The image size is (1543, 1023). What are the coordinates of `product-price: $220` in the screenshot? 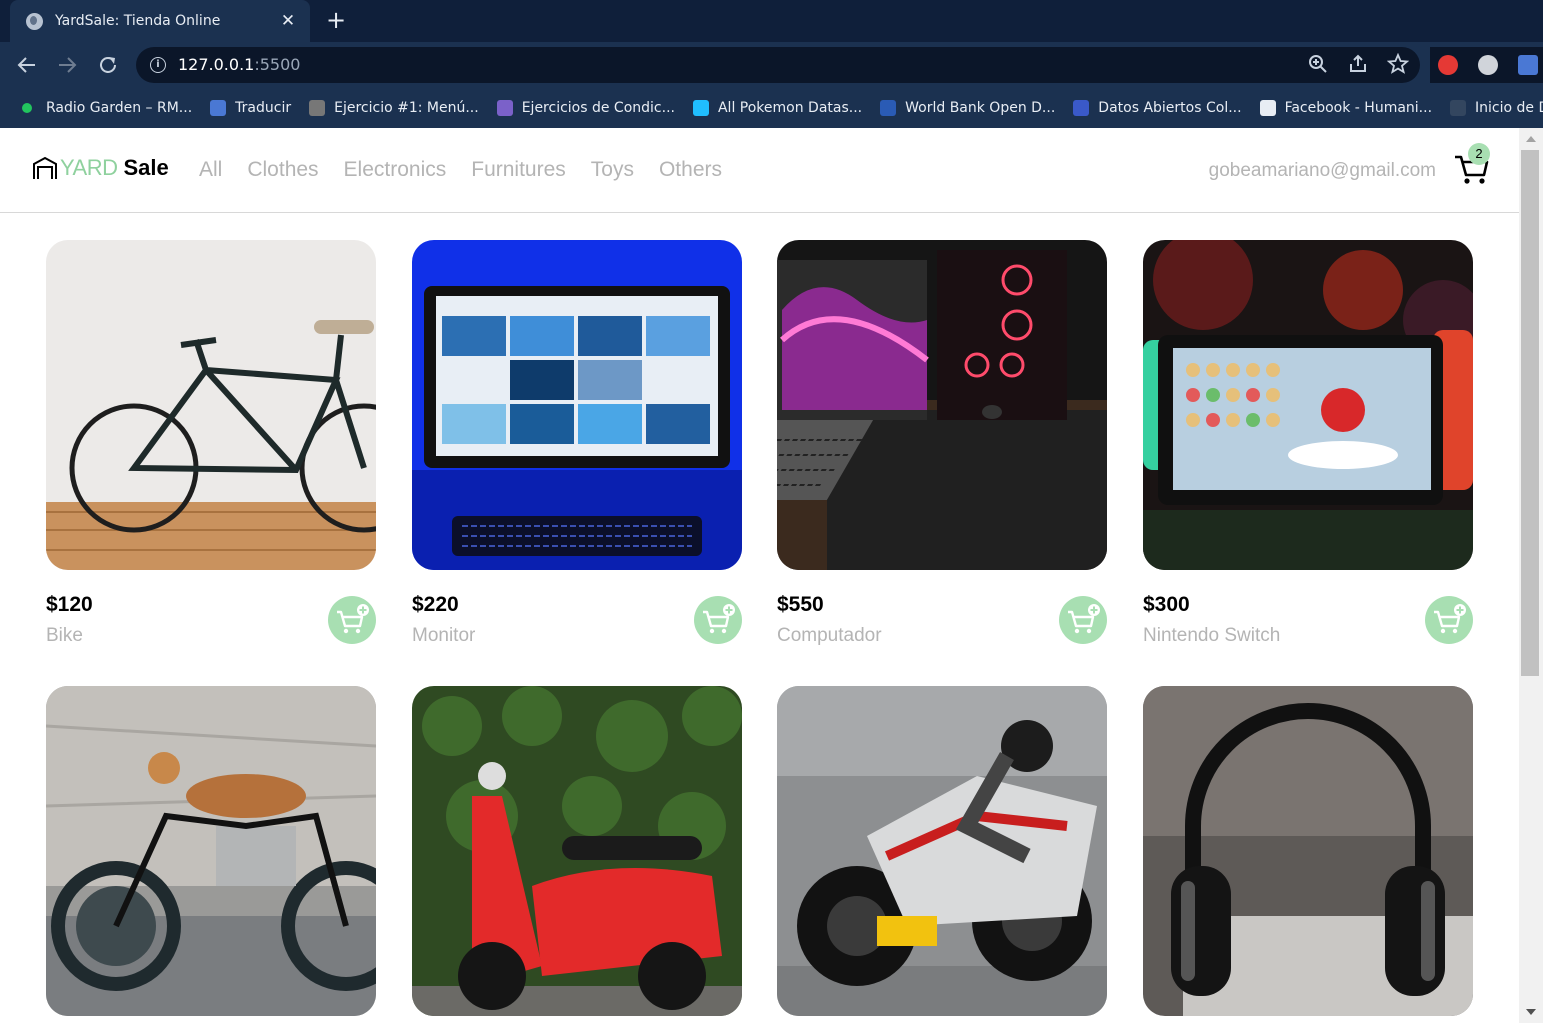 It's located at (435, 604).